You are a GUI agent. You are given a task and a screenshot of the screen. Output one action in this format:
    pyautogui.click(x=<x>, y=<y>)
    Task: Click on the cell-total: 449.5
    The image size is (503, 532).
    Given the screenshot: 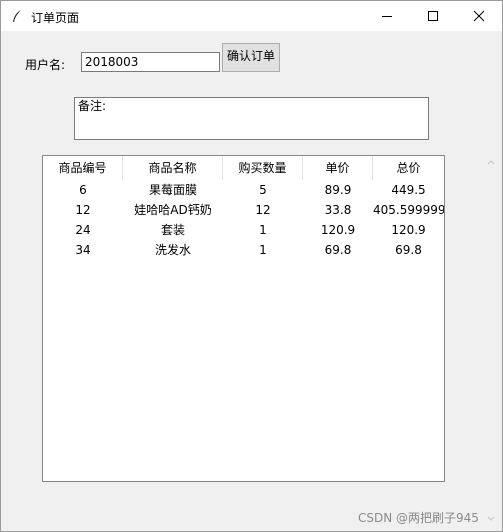 What is the action you would take?
    pyautogui.click(x=408, y=190)
    